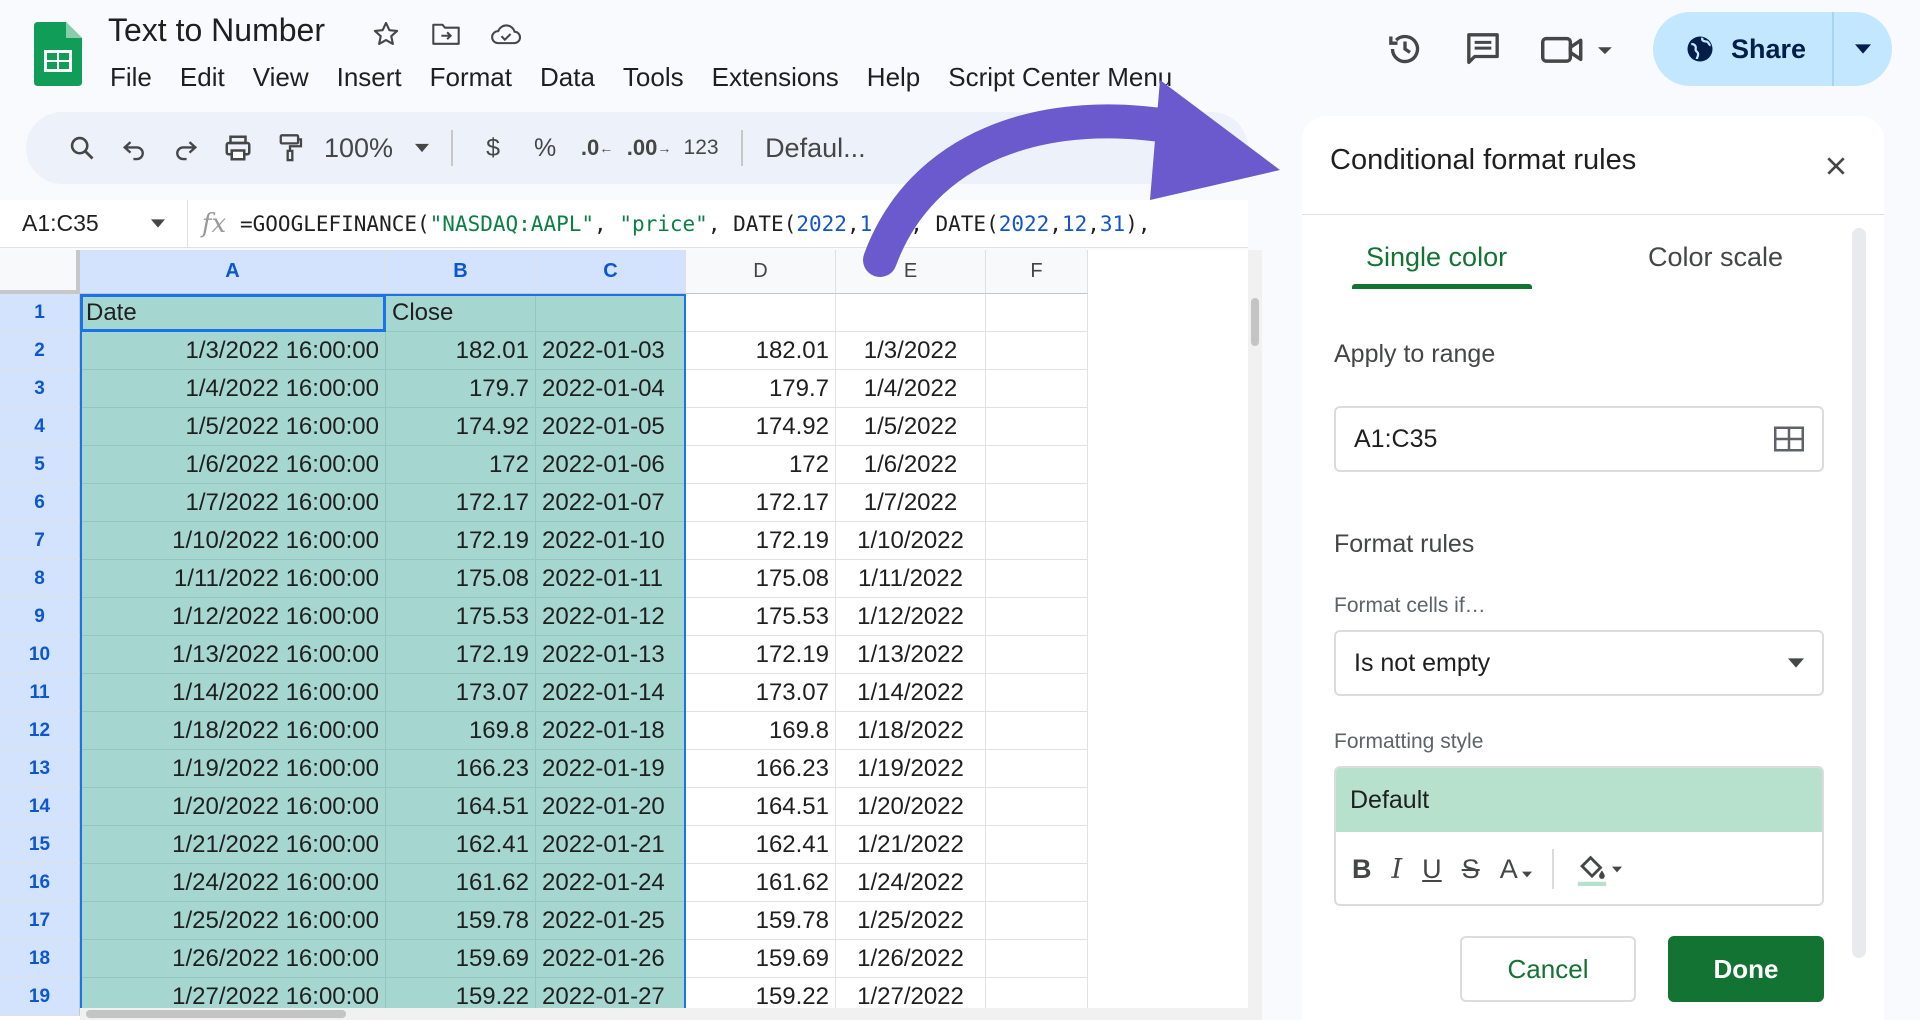  I want to click on row-header: 5, so click(40, 465).